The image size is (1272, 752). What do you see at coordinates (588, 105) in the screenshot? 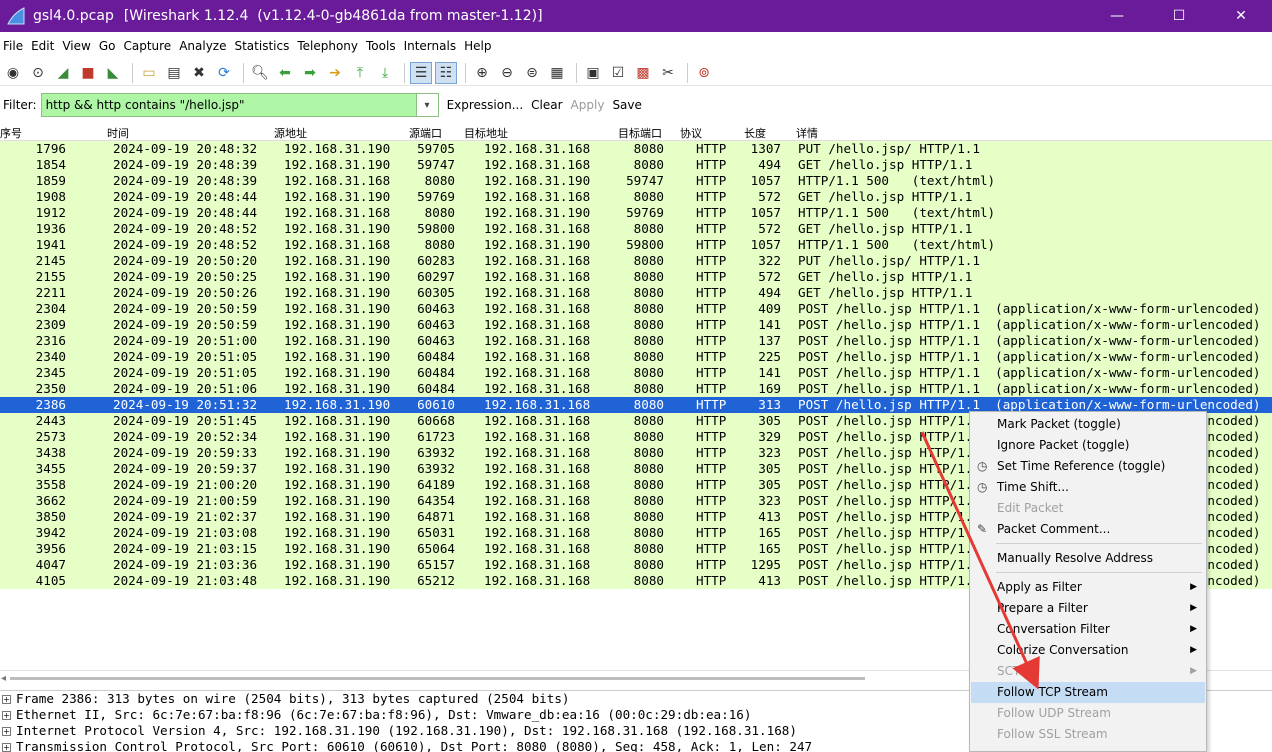
I see `apply-button: Apply` at bounding box center [588, 105].